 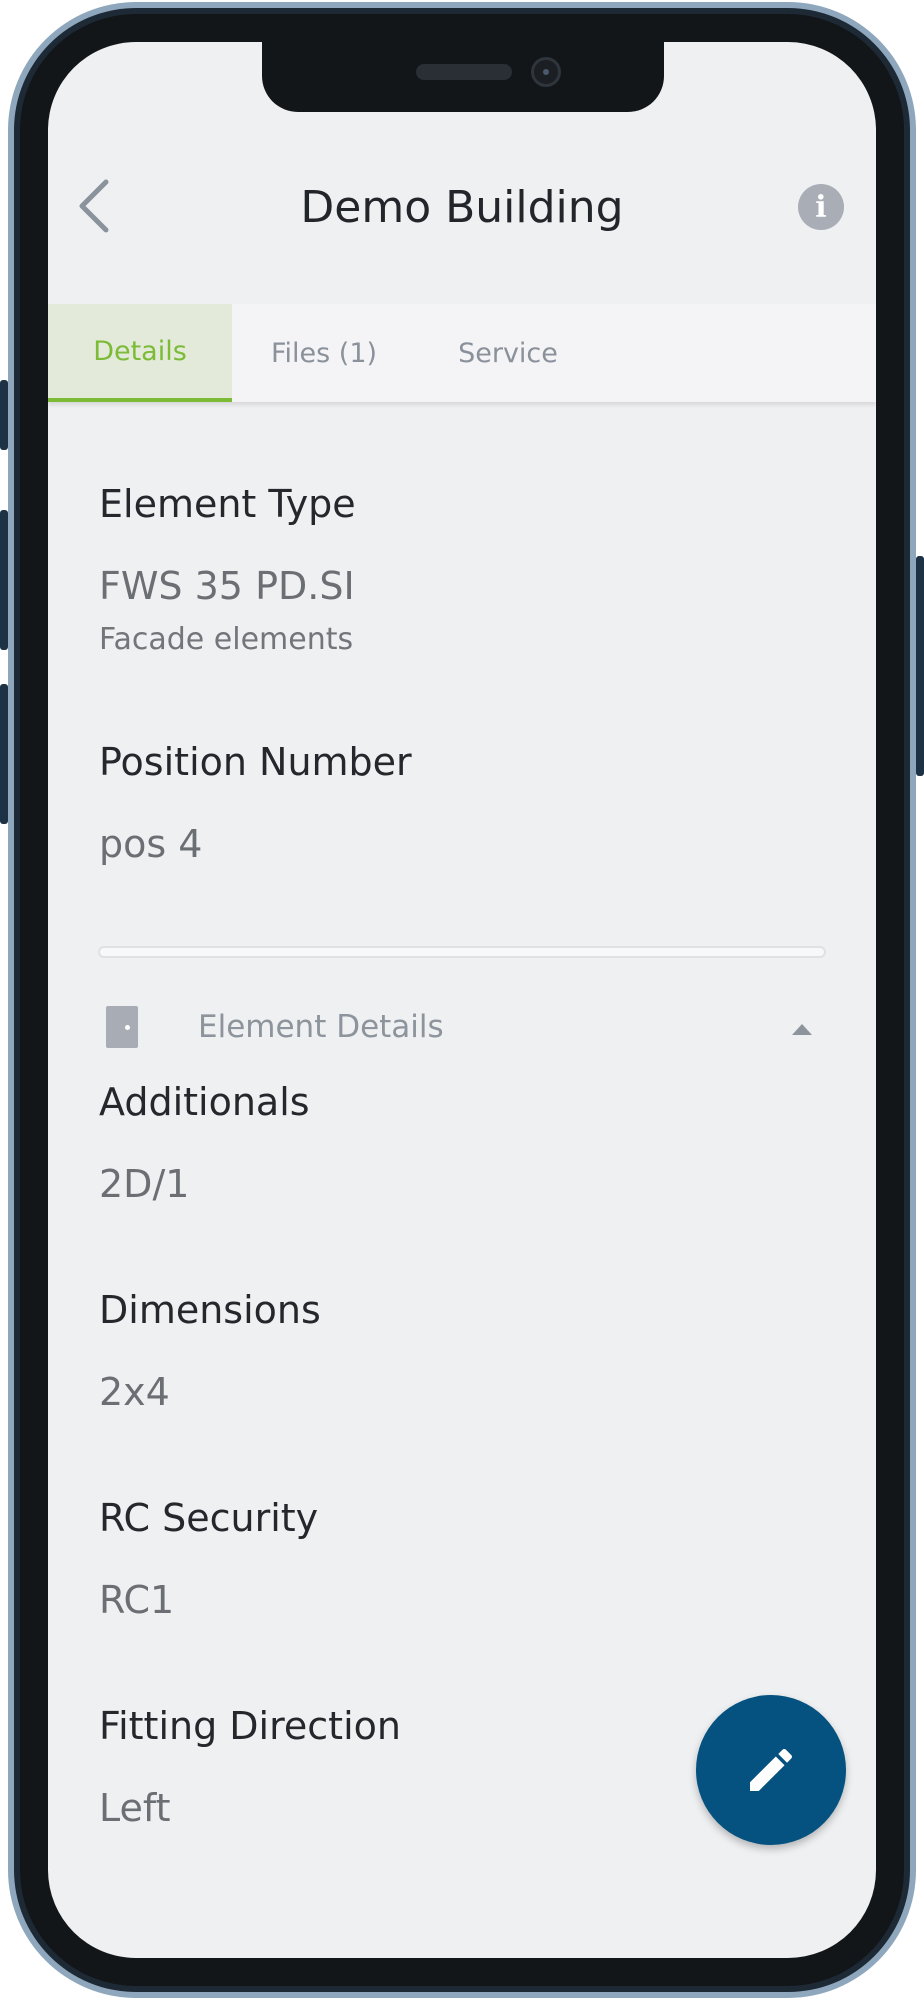 What do you see at coordinates (464, 72) in the screenshot?
I see `speaker` at bounding box center [464, 72].